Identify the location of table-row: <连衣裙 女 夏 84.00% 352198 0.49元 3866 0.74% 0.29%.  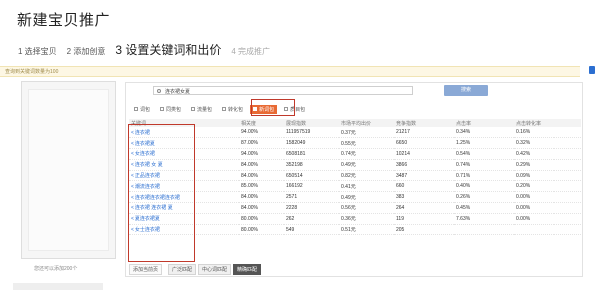
(355, 165).